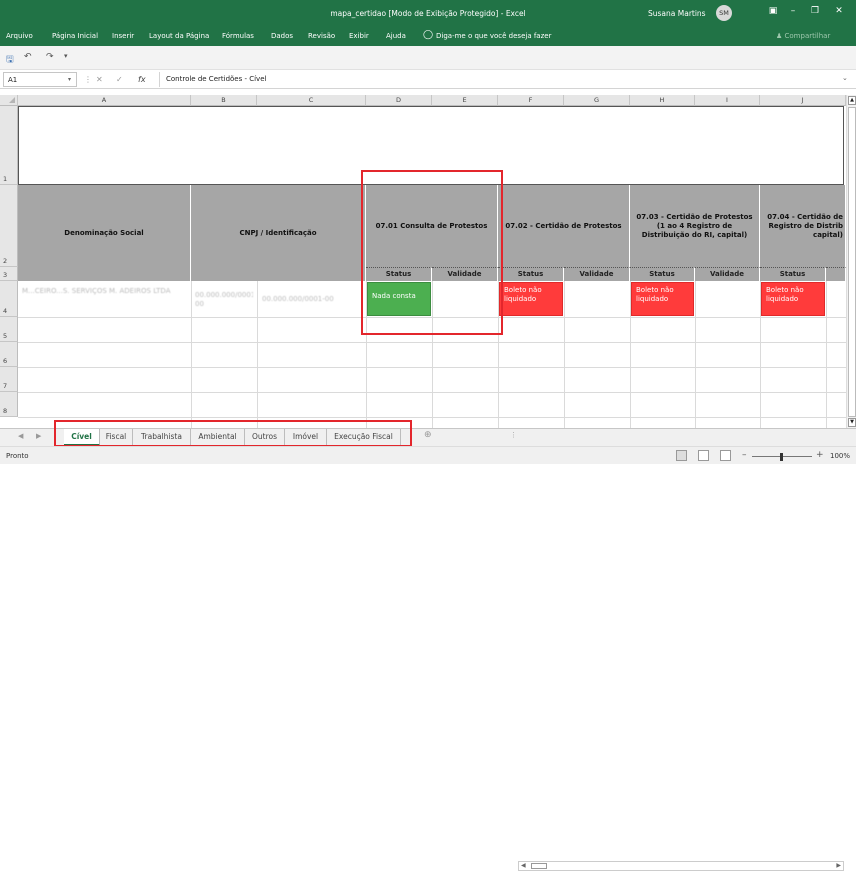  What do you see at coordinates (845, 78) in the screenshot?
I see `expand-formula-icon: ⌄` at bounding box center [845, 78].